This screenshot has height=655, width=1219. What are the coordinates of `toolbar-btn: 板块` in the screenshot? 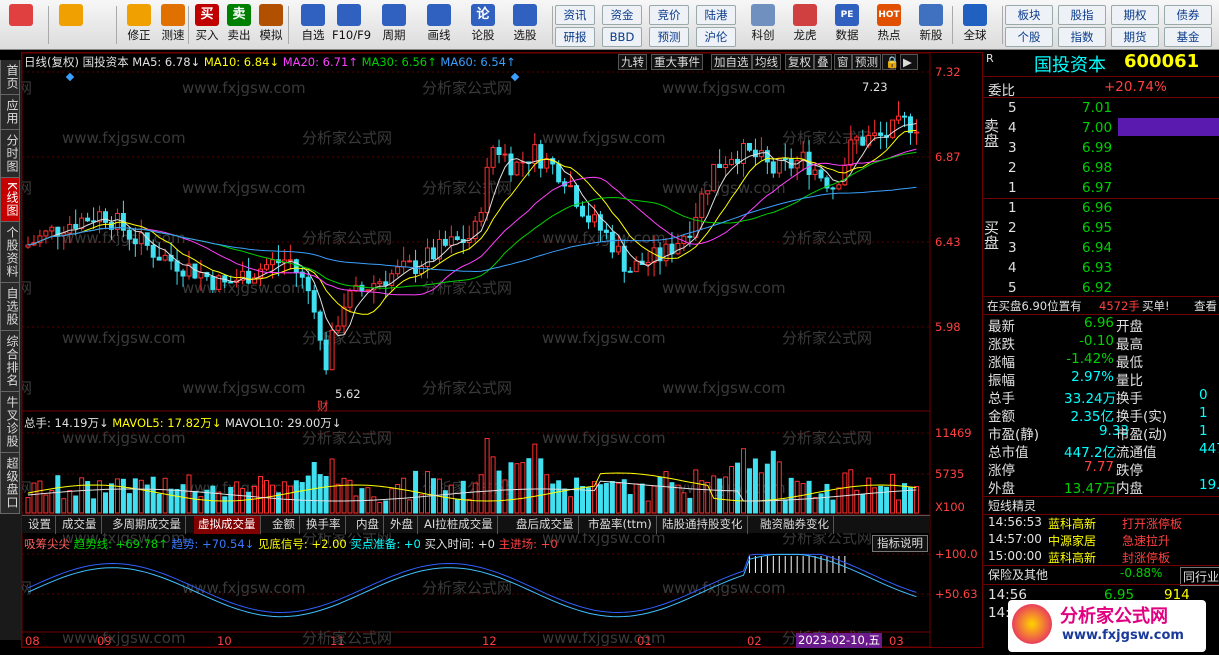 It's located at (1029, 15).